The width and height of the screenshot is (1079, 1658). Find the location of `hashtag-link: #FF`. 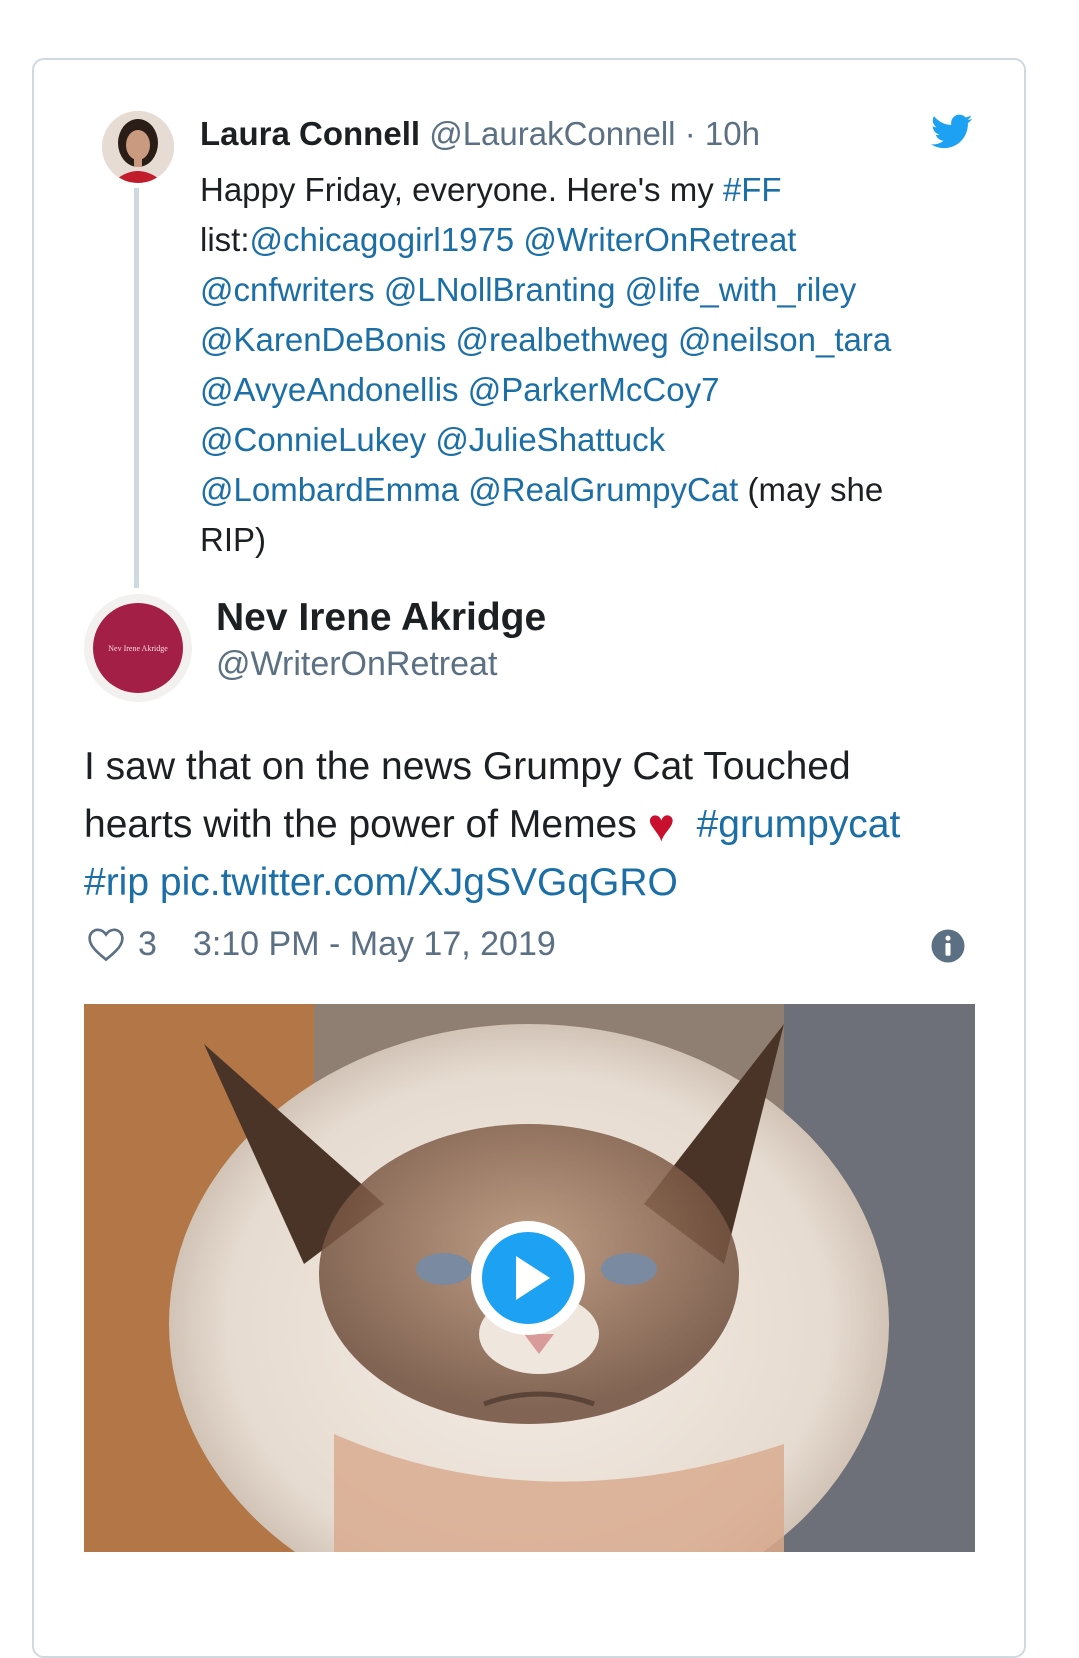

hashtag-link: #FF is located at coordinates (752, 189).